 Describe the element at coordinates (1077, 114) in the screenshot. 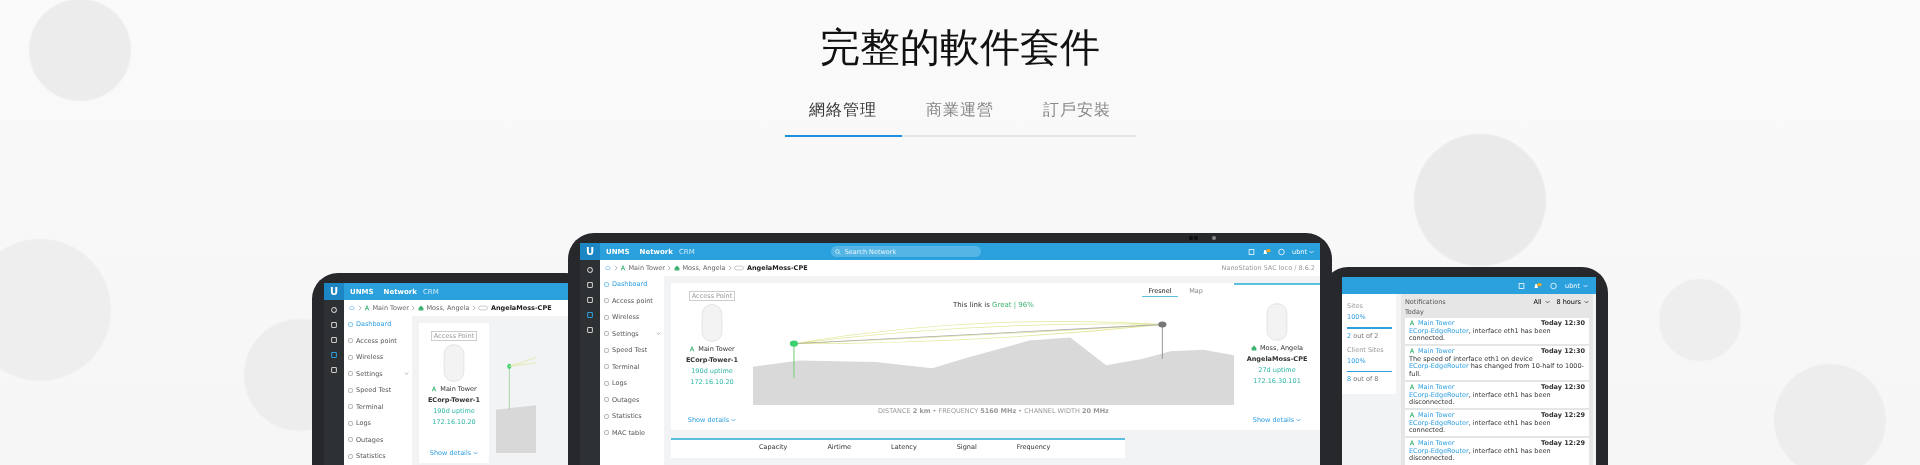

I see `tab: 訂戶安裝` at that location.